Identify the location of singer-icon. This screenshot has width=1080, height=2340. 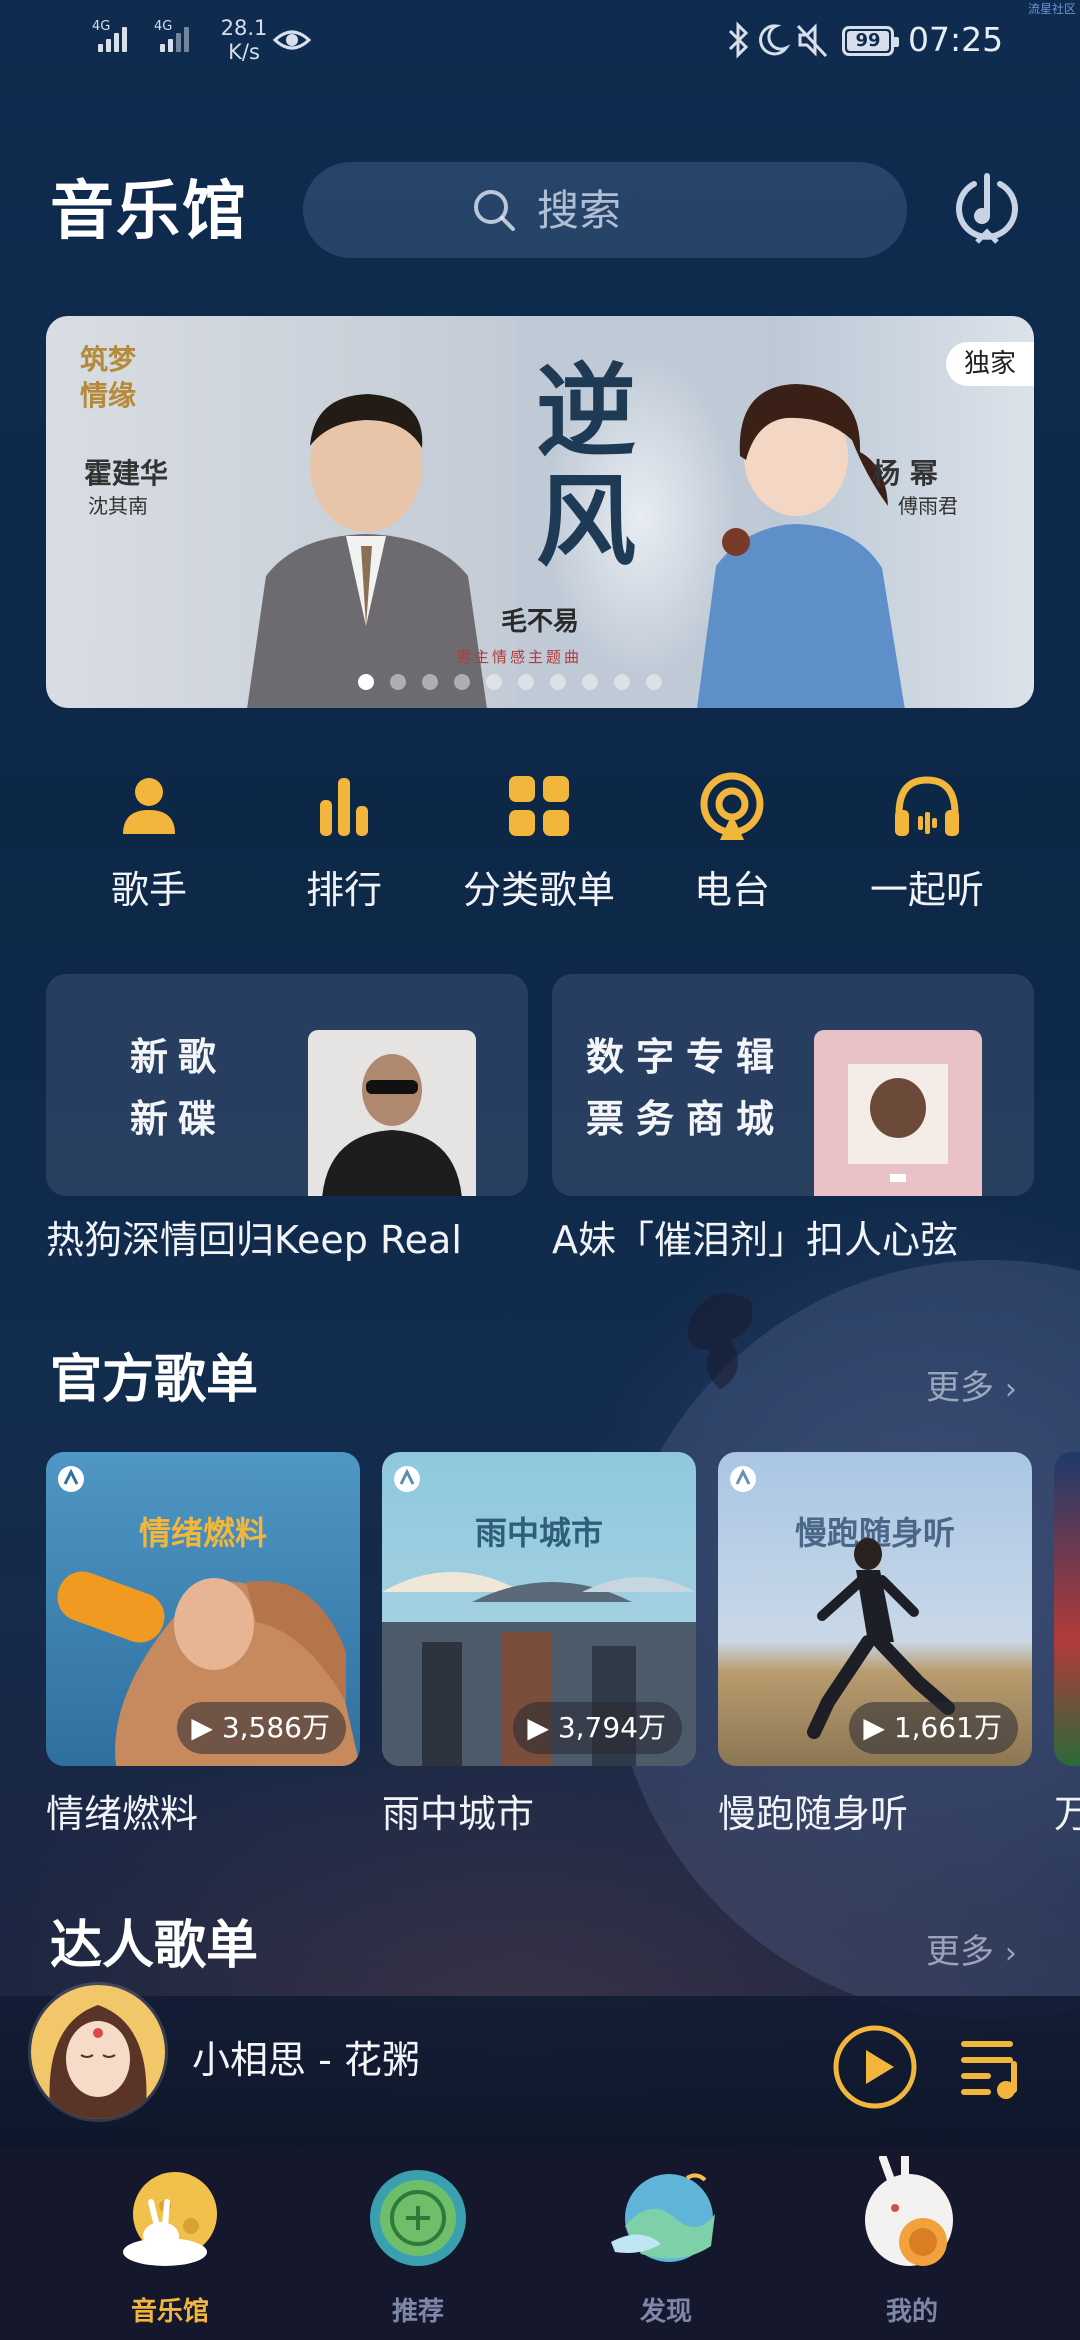
(149, 806).